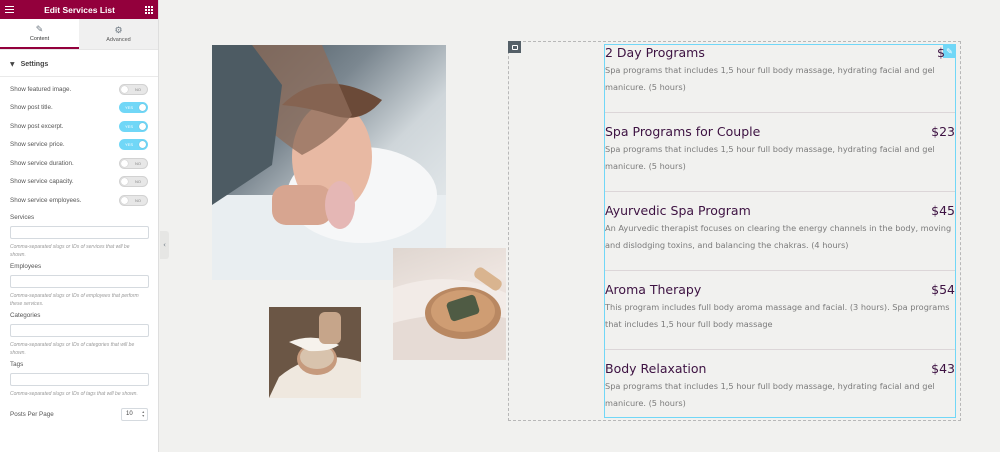 Image resolution: width=1000 pixels, height=452 pixels. I want to click on column-handle-icon, so click(514, 47).